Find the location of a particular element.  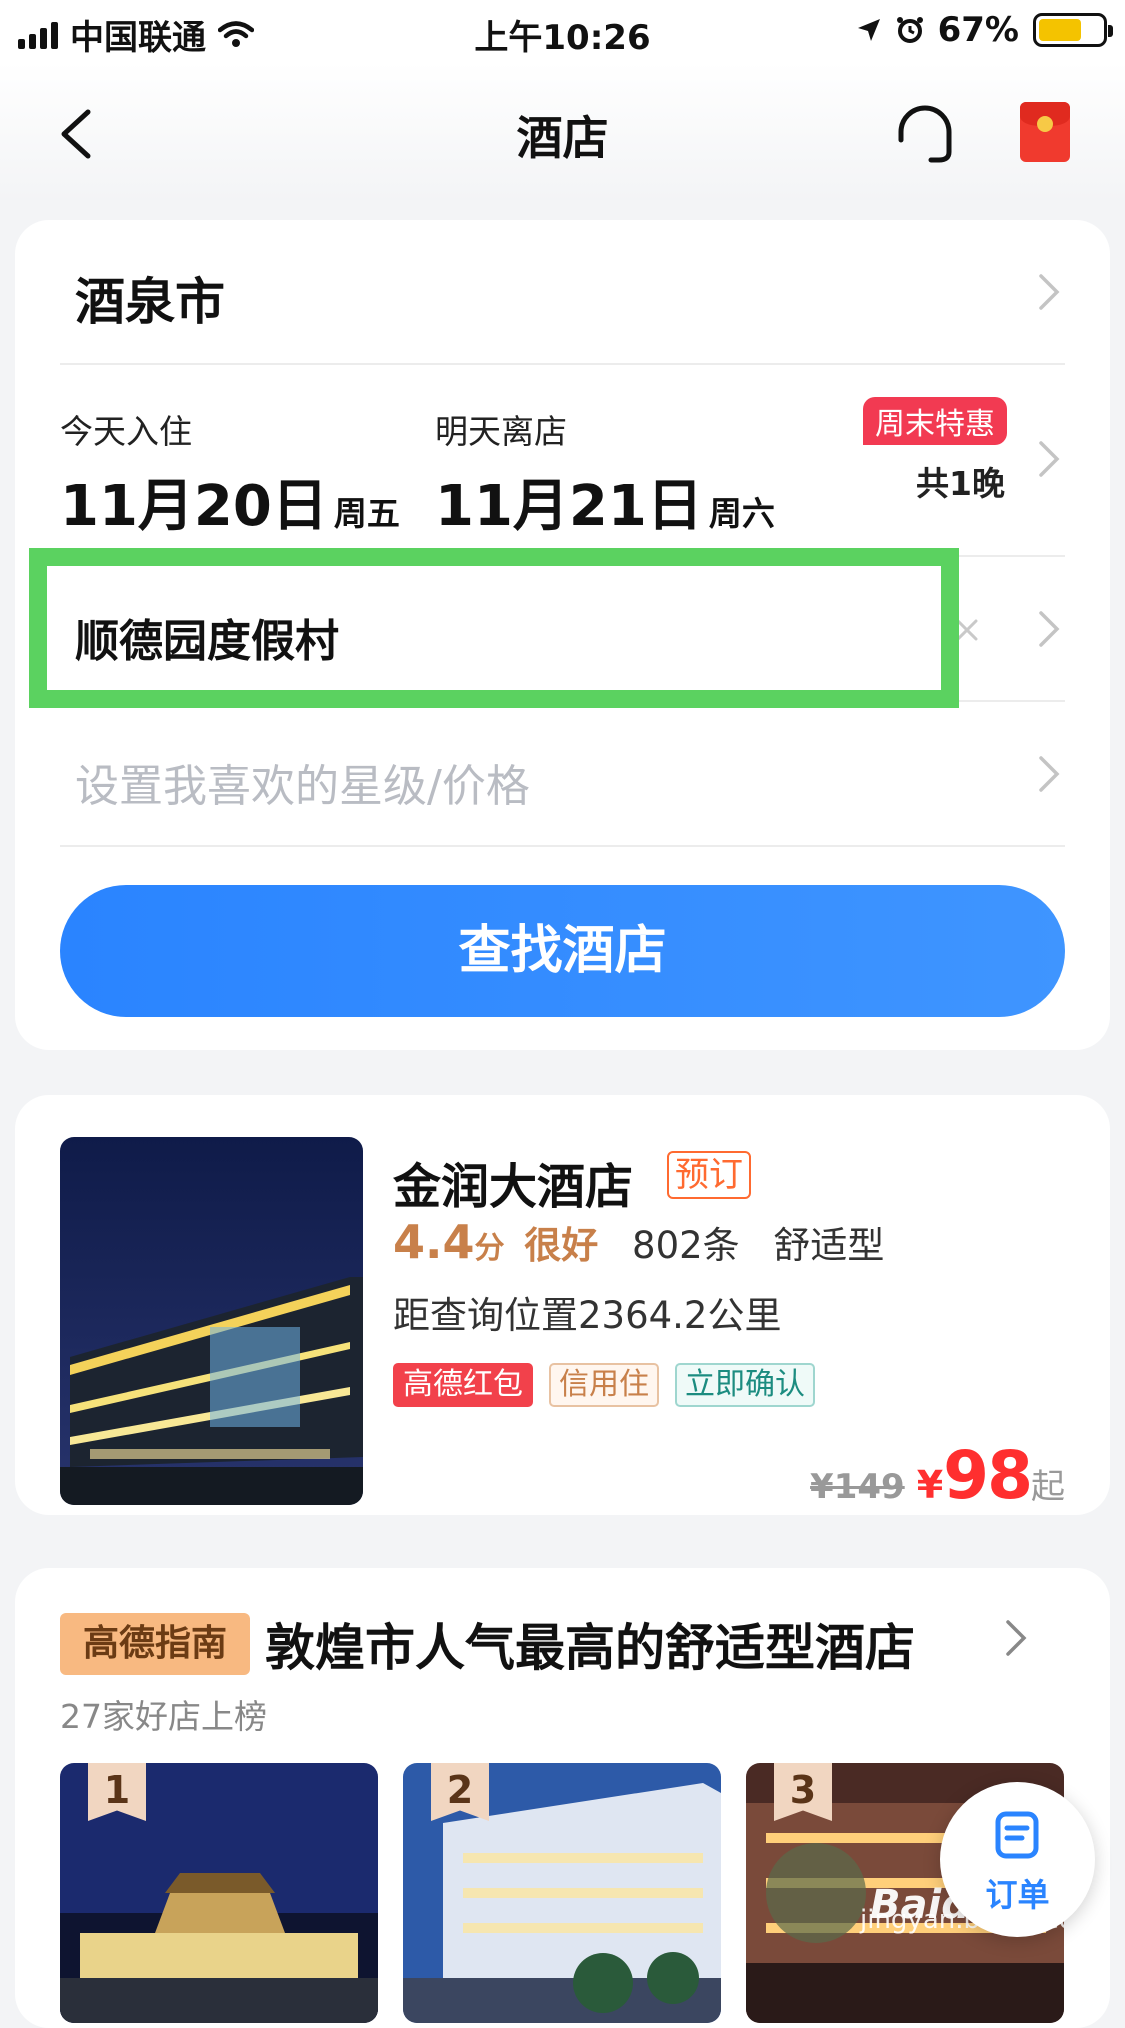

checkin-label: 今天入住 is located at coordinates (126, 431).